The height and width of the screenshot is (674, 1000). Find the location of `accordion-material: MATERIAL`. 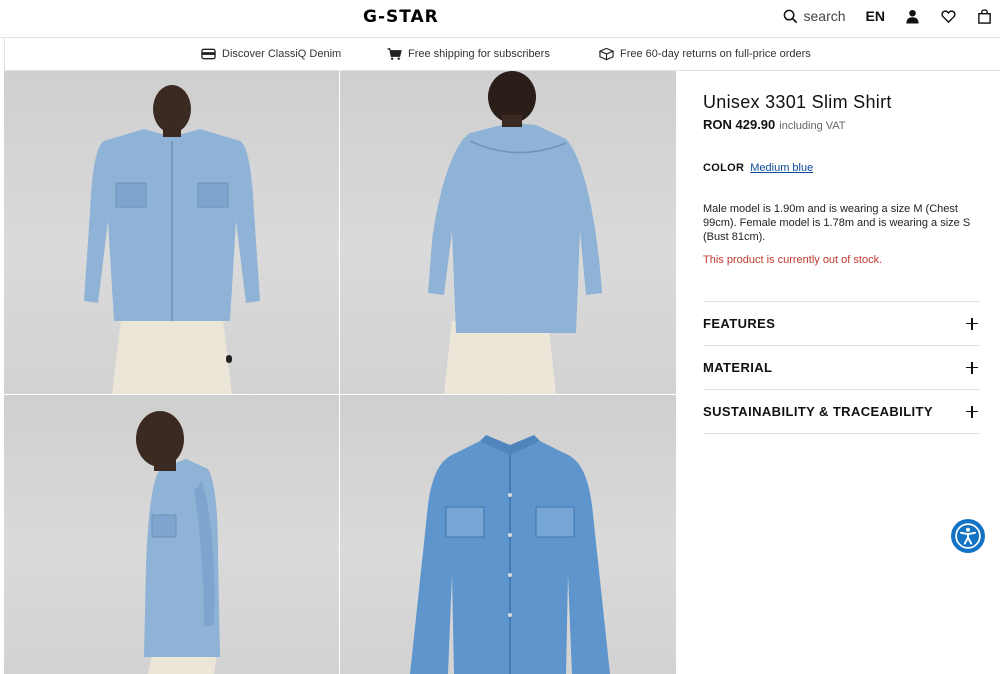

accordion-material: MATERIAL is located at coordinates (841, 368).